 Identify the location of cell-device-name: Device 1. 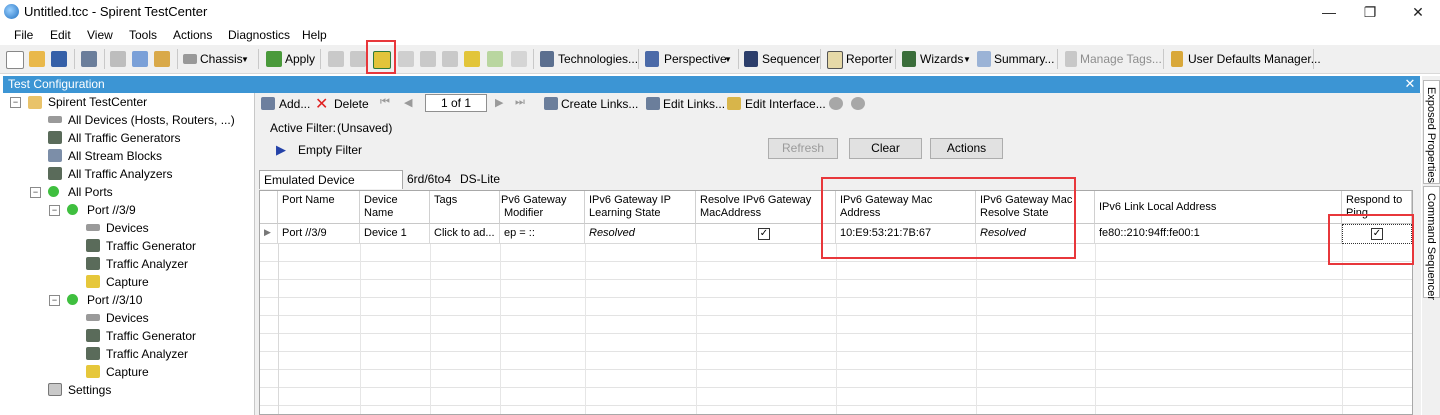
(395, 234).